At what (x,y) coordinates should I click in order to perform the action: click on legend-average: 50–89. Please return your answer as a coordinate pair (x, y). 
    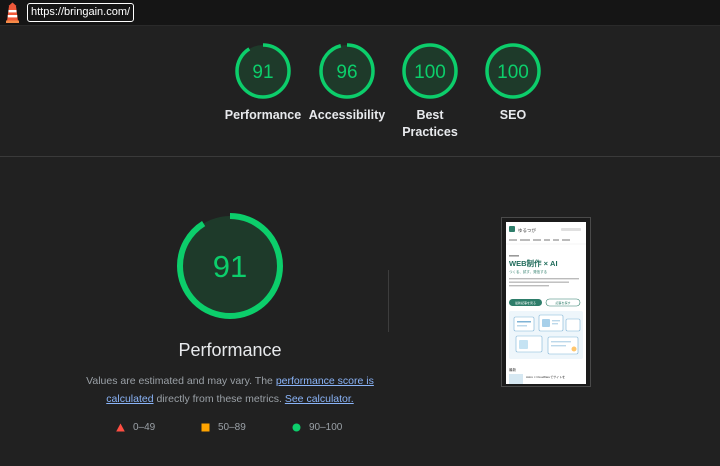
    Looking at the image, I should click on (223, 427).